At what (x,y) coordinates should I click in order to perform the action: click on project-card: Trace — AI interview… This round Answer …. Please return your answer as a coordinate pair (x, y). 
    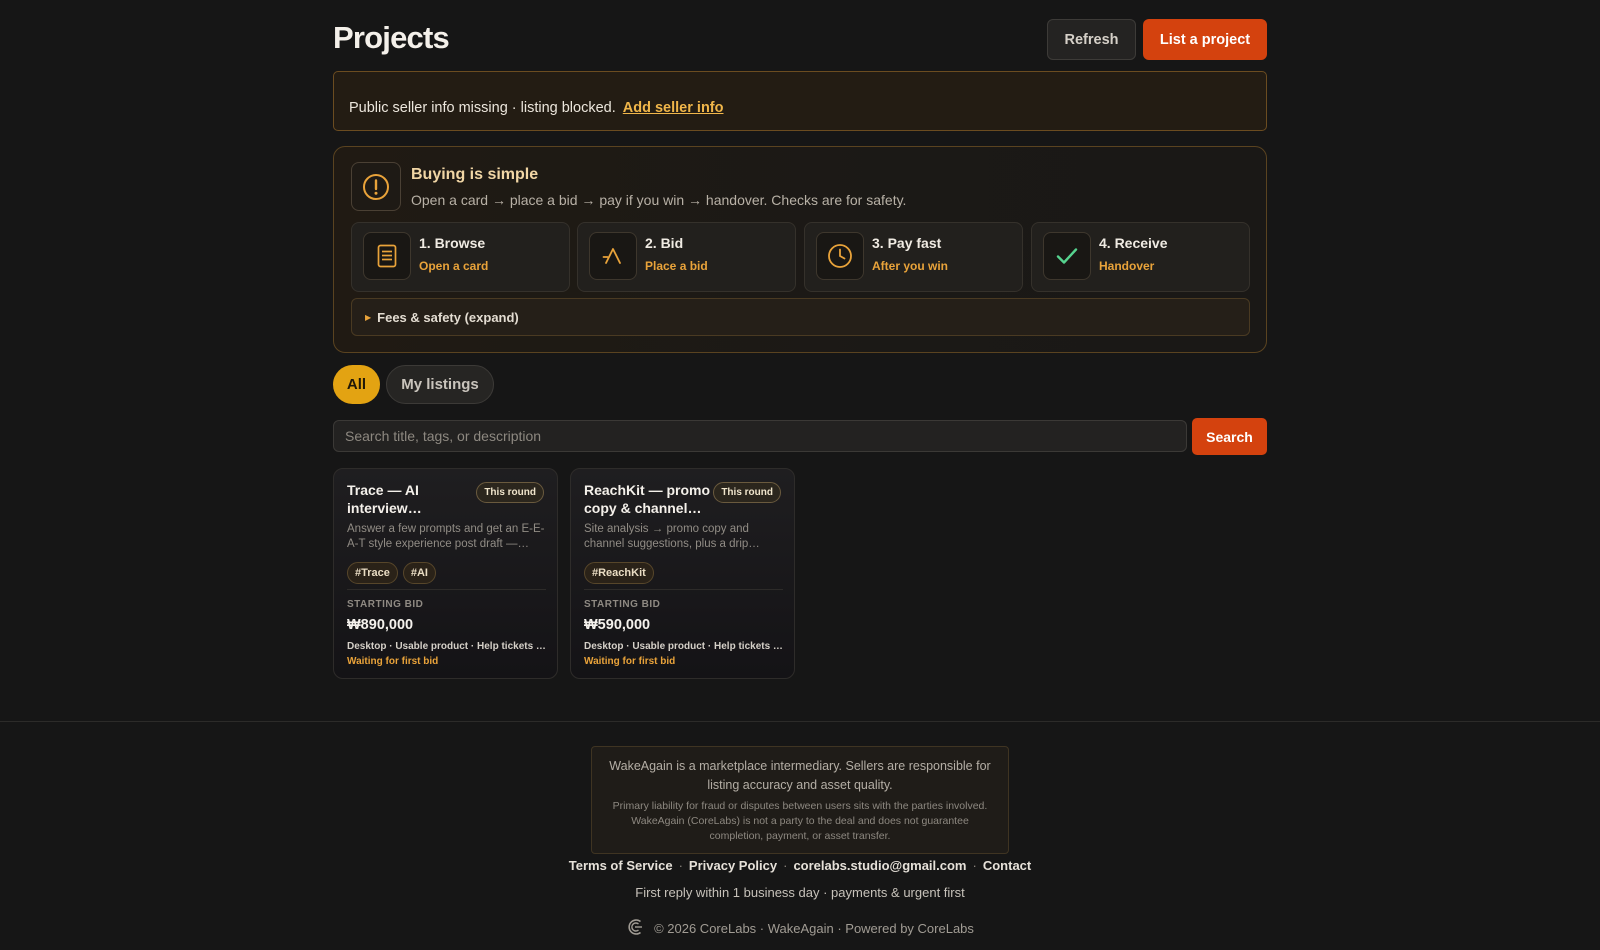
    Looking at the image, I should click on (445, 573).